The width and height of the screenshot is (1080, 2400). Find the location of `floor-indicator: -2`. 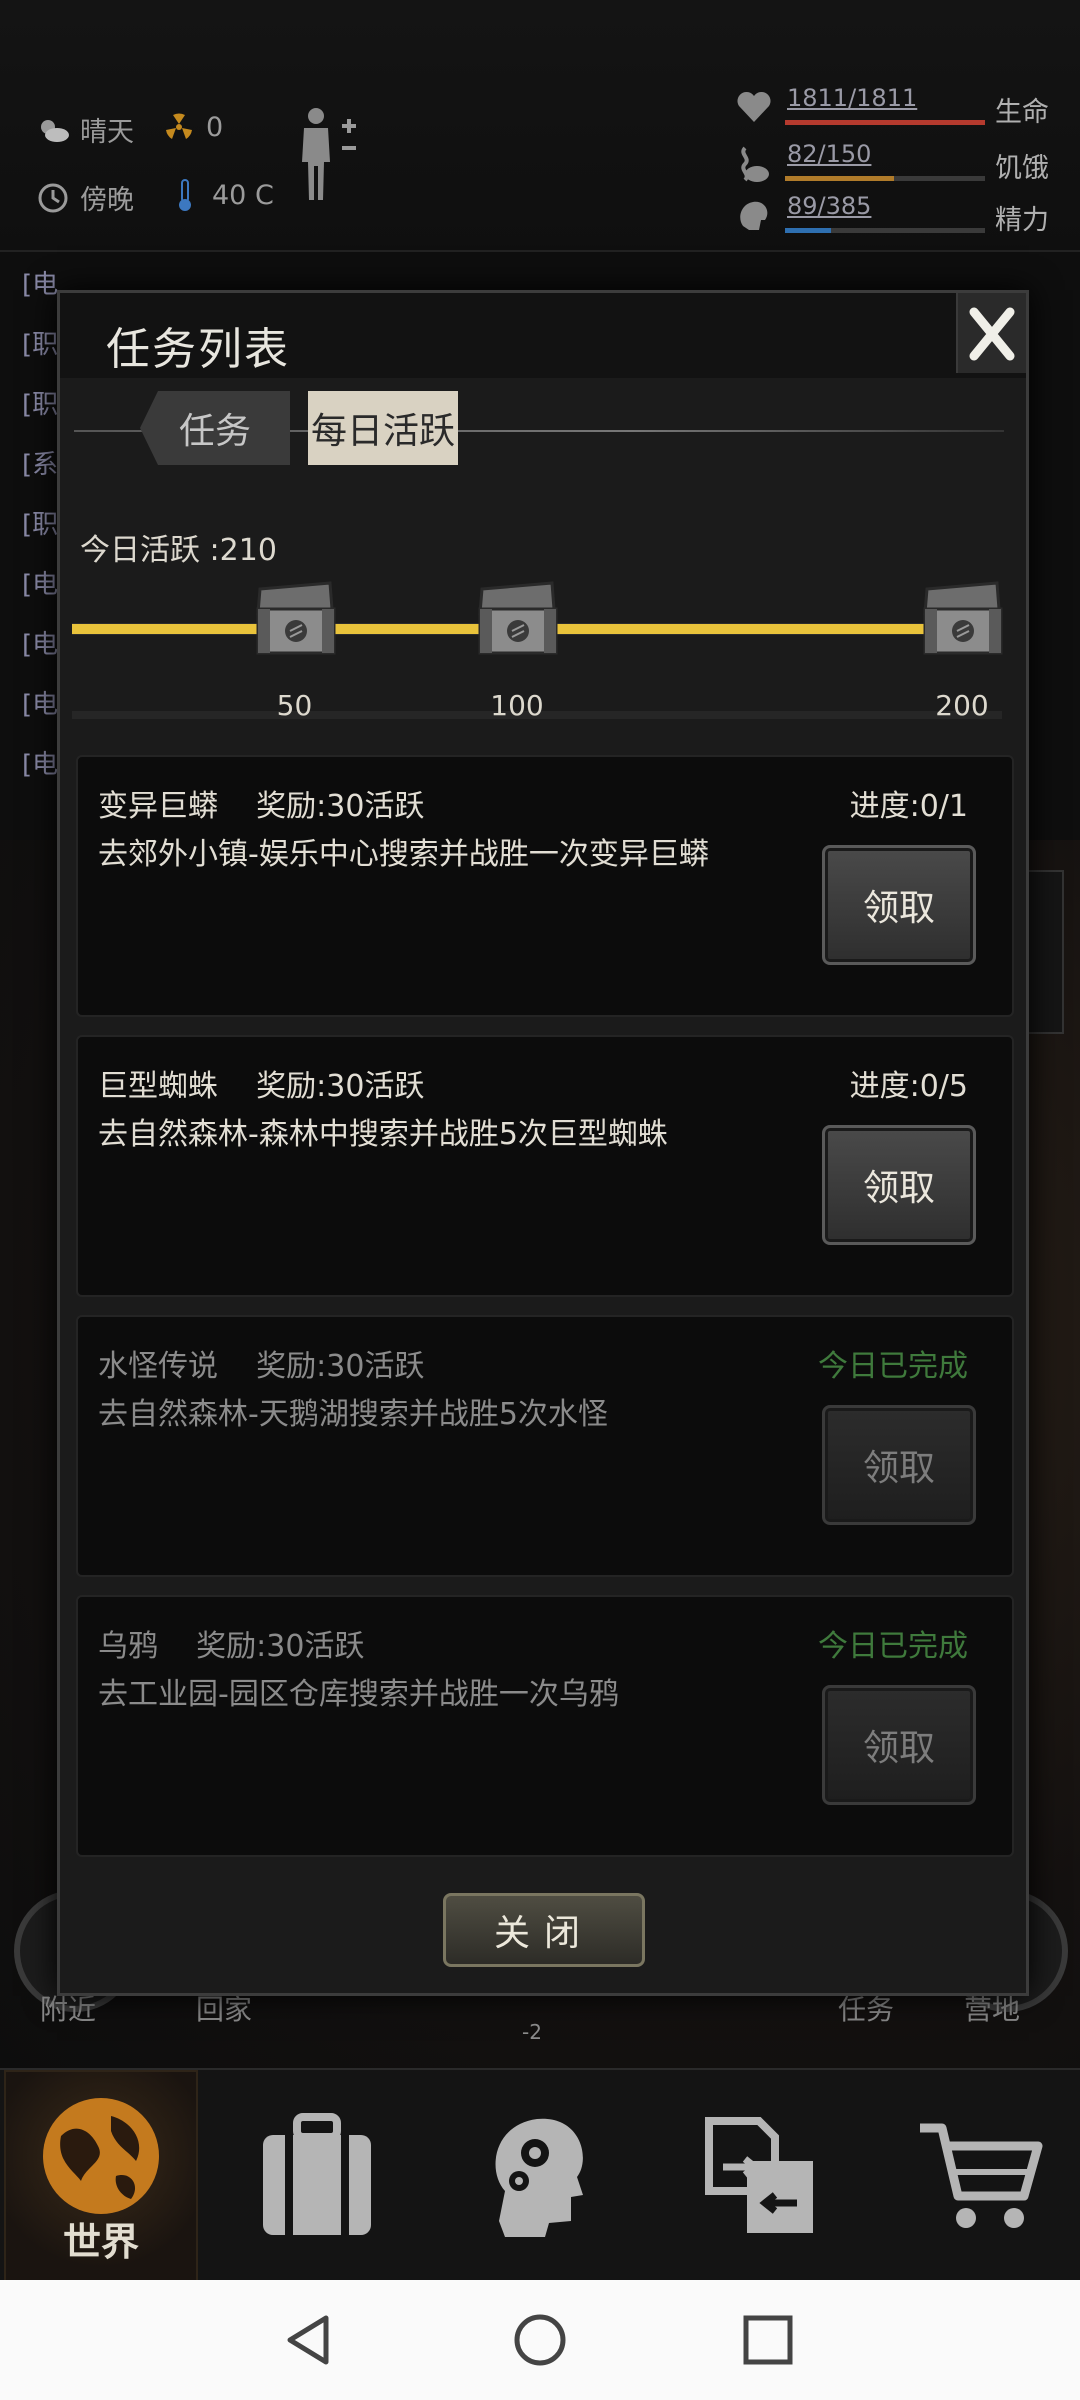

floor-indicator: -2 is located at coordinates (532, 2032).